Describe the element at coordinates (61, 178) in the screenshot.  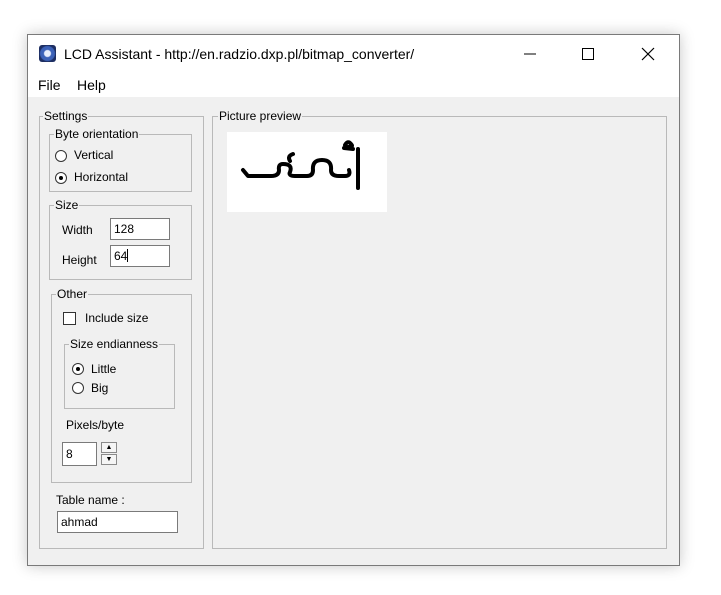
I see `horizontal-radio` at that location.